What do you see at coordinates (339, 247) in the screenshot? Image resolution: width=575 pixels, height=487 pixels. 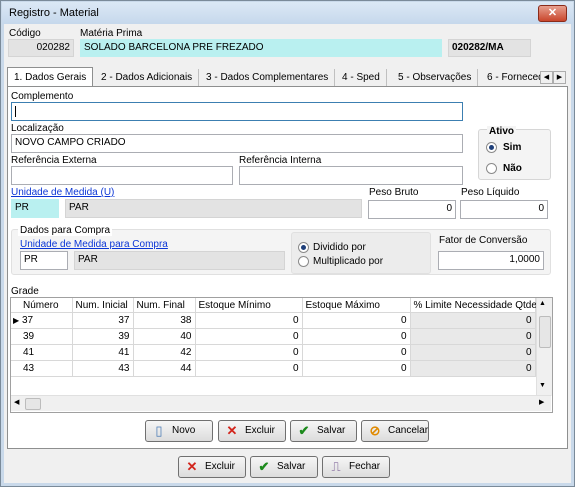 I see `dividido-por-label: Dividido por` at bounding box center [339, 247].